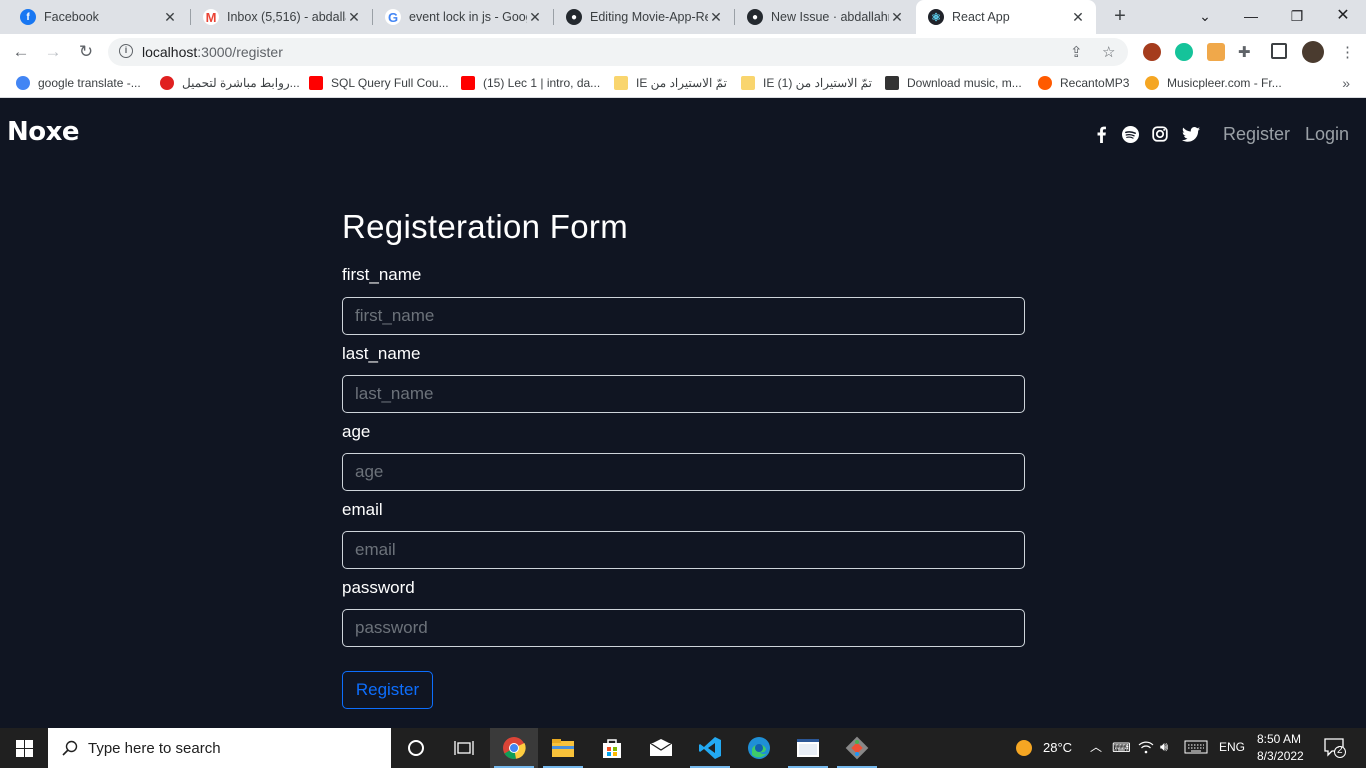 This screenshot has width=1366, height=768. I want to click on taskbar-mail, so click(661, 748).